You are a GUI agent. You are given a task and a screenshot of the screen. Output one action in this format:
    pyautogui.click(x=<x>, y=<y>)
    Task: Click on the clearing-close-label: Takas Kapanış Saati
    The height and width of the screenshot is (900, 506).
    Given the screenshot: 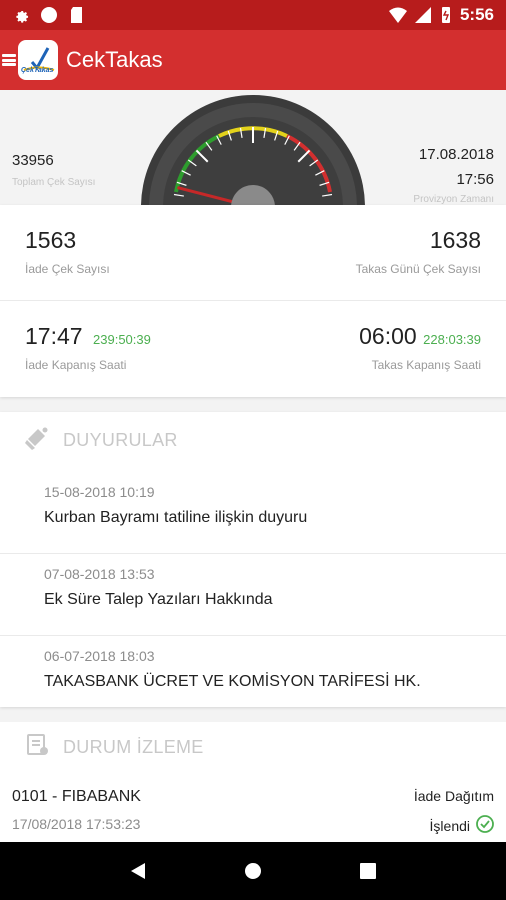 What is the action you would take?
    pyautogui.click(x=426, y=365)
    